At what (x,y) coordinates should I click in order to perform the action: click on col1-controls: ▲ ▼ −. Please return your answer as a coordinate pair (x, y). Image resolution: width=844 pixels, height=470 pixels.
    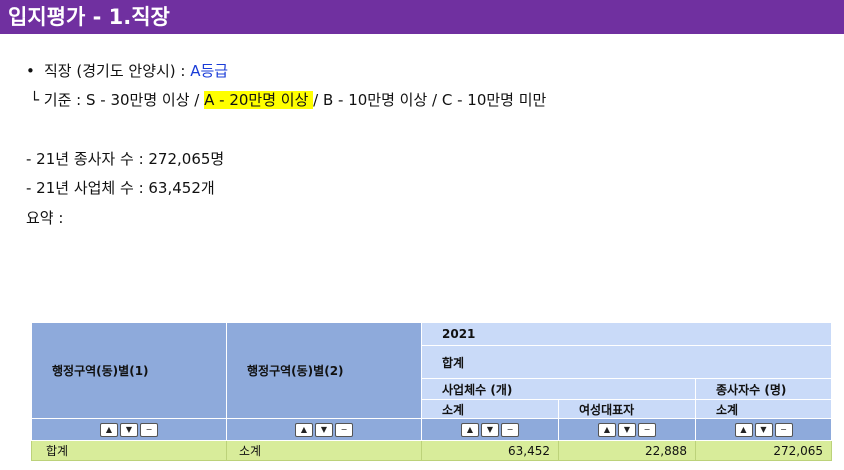
    Looking at the image, I should click on (129, 429).